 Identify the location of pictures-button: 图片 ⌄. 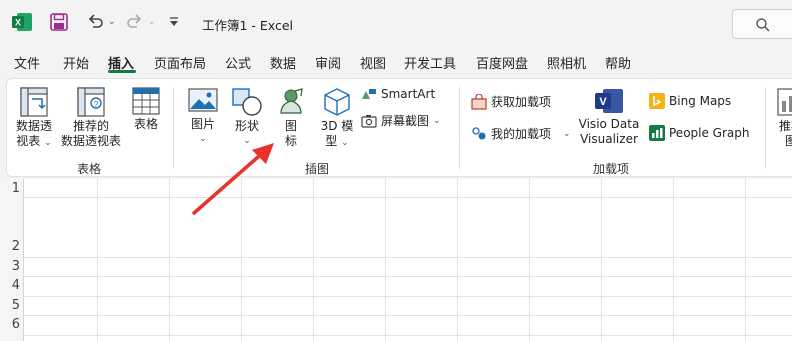
(203, 117).